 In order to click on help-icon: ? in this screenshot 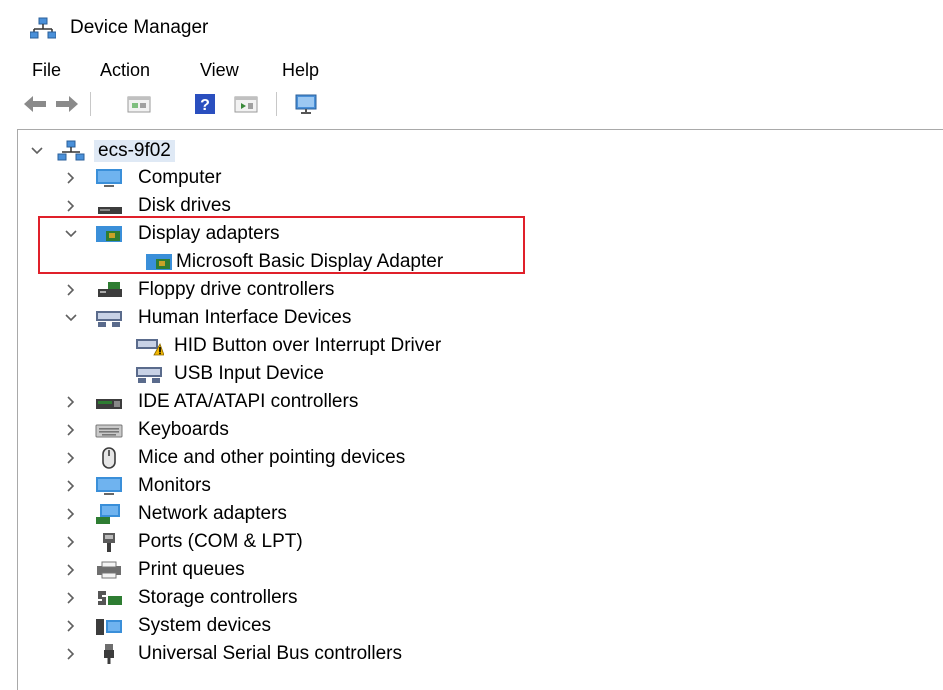, I will do `click(205, 104)`.